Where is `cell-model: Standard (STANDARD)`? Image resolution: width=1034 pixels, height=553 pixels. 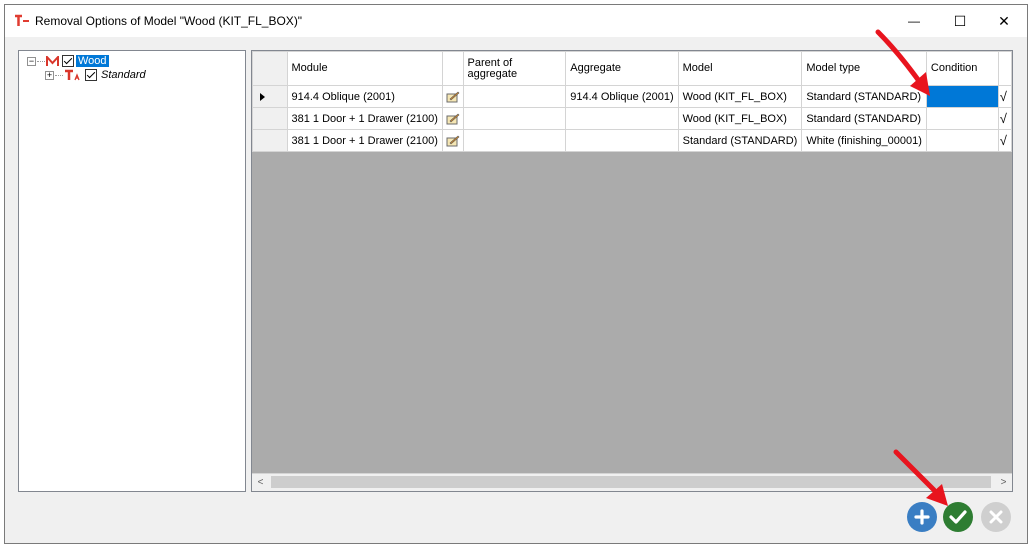 cell-model: Standard (STANDARD) is located at coordinates (740, 140).